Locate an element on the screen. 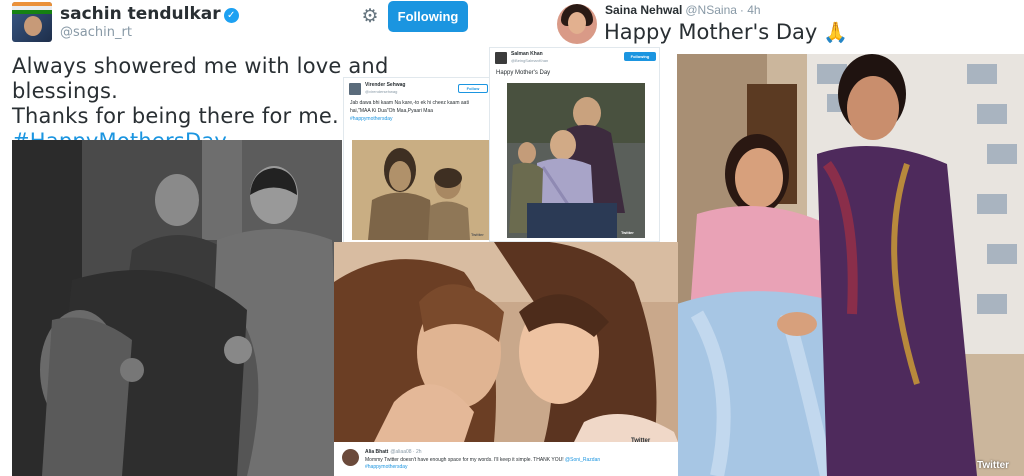  alia-hashtag: #happymothersday is located at coordinates (386, 467).